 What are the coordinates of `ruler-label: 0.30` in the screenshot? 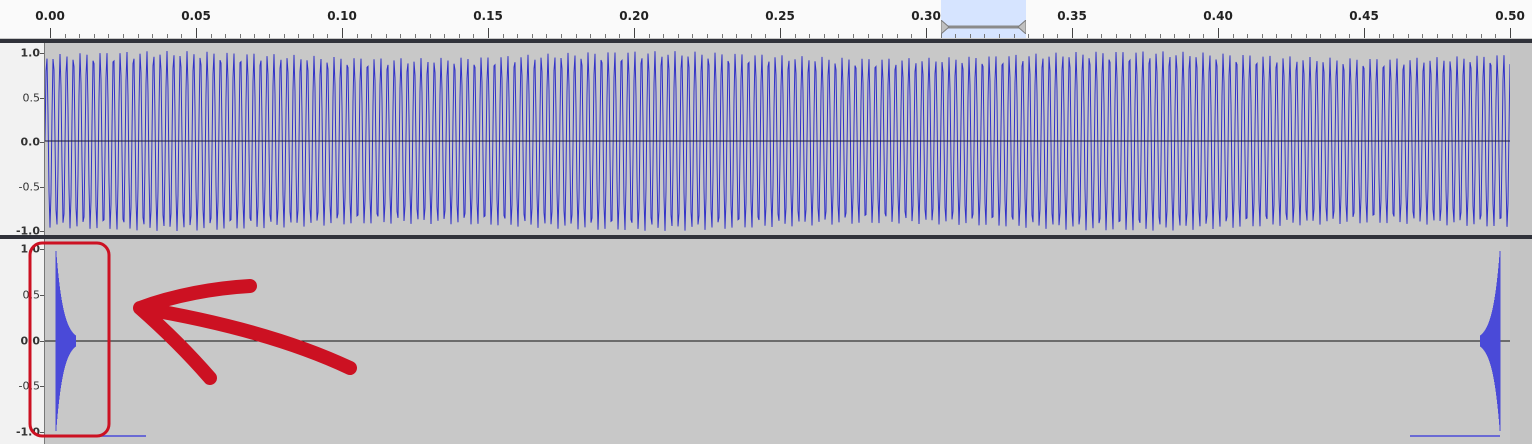 It's located at (926, 16).